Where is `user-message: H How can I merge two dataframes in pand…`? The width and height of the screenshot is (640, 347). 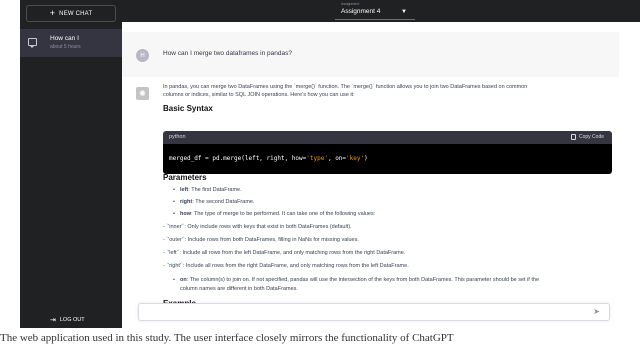 user-message: H How can I merge two dataframes in pand… is located at coordinates (370, 54).